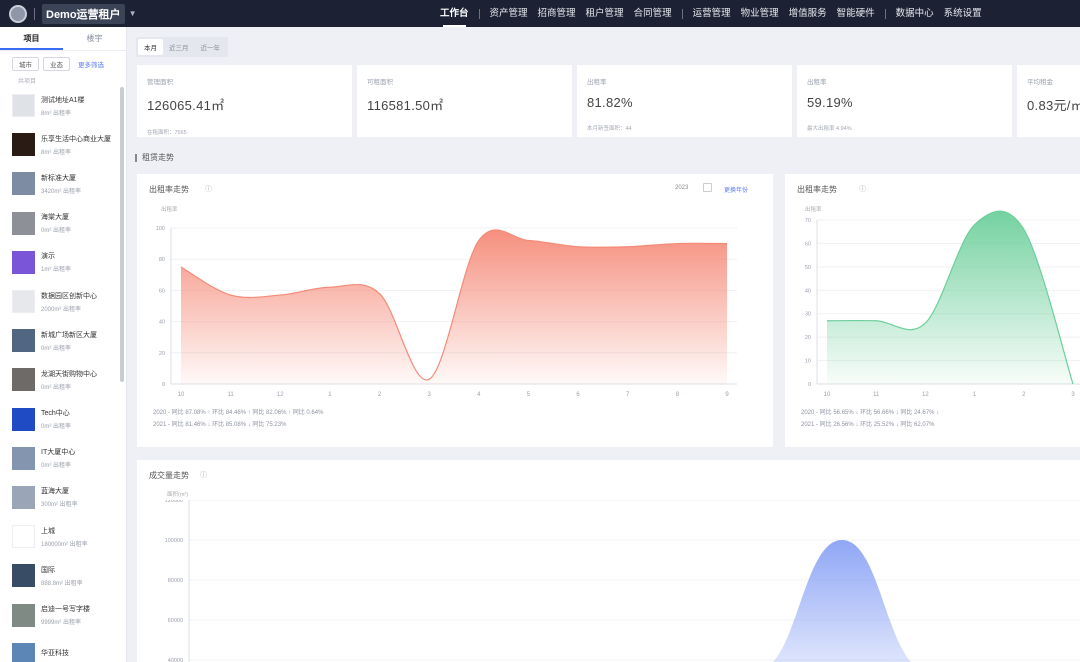 This screenshot has height=662, width=1080. I want to click on period-tabs: 本月 近三月 近一年, so click(182, 47).